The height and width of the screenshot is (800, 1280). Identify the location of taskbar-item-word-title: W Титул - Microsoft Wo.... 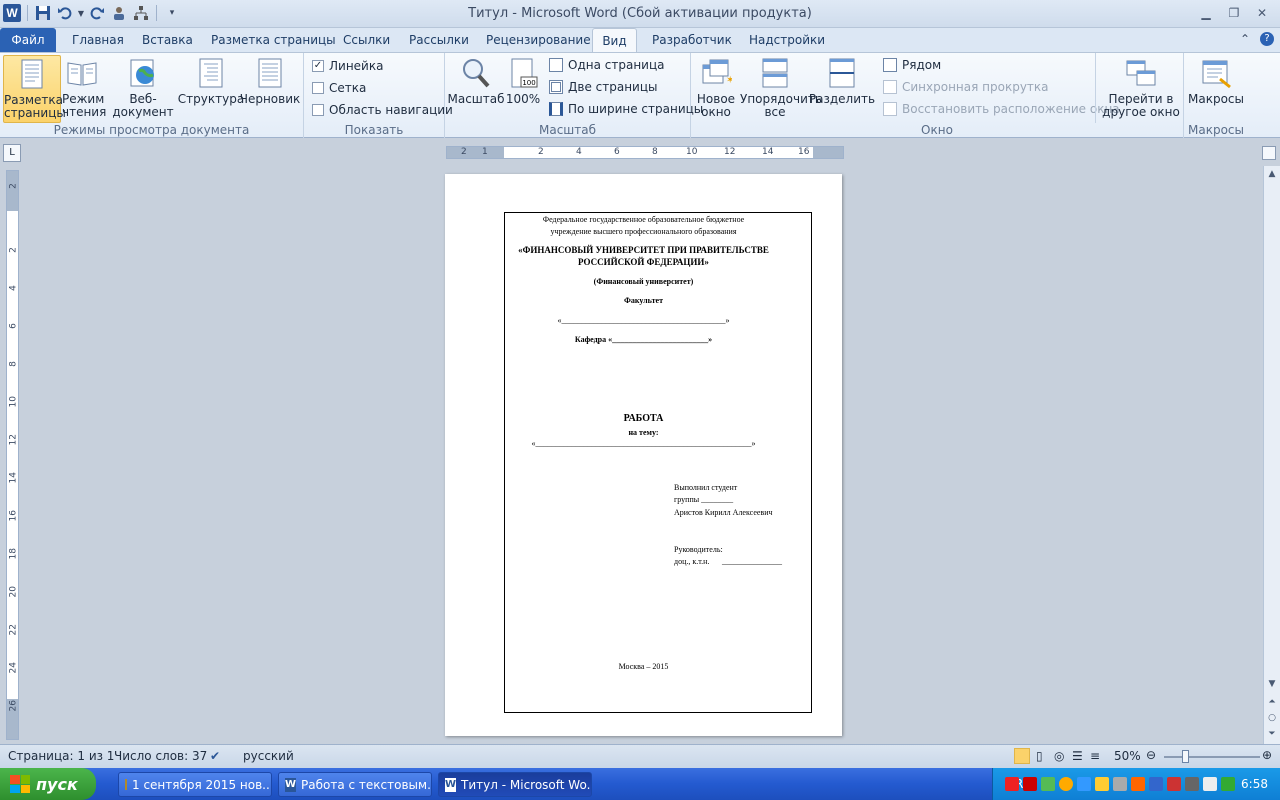
(515, 784).